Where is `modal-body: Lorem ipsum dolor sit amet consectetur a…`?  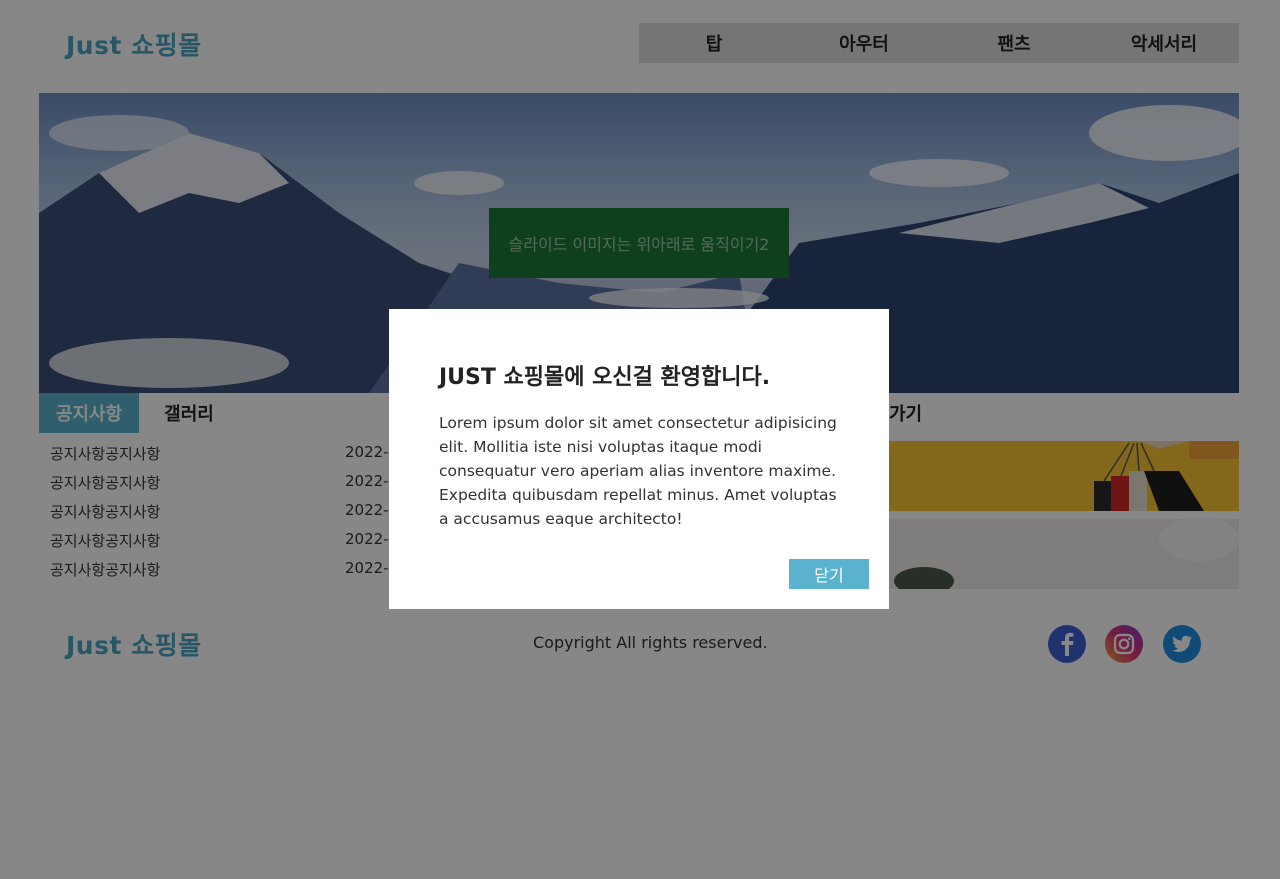
modal-body: Lorem ipsum dolor sit amet consectetur a… is located at coordinates (638, 471).